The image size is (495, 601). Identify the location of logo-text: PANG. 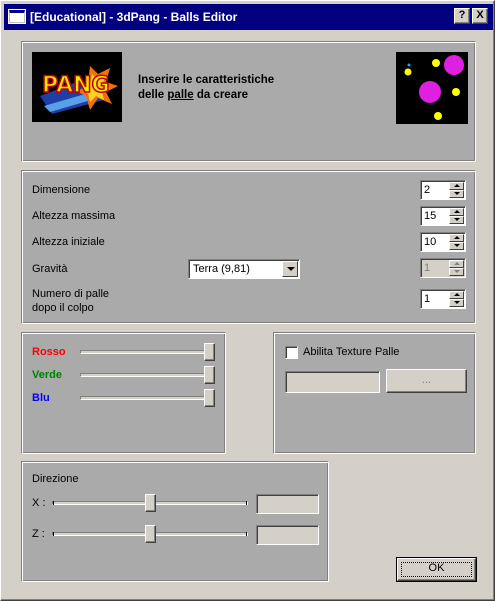
(76, 85).